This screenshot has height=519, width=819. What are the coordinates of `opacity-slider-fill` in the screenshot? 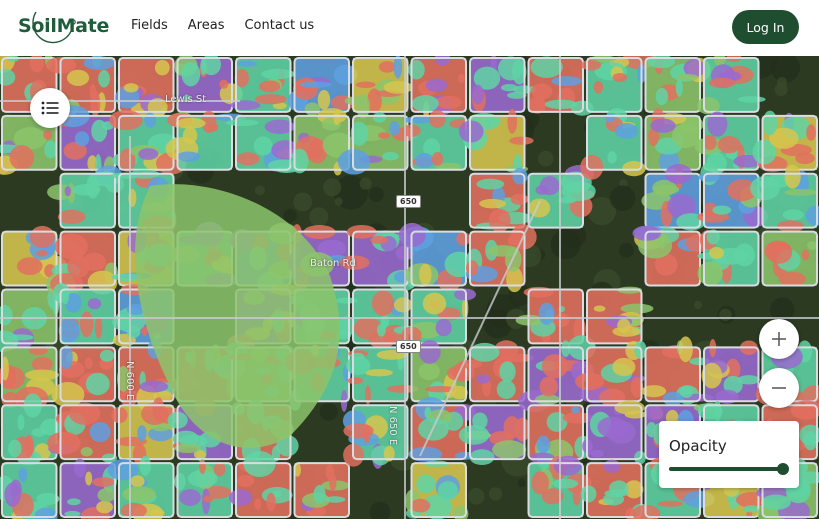 It's located at (726, 469).